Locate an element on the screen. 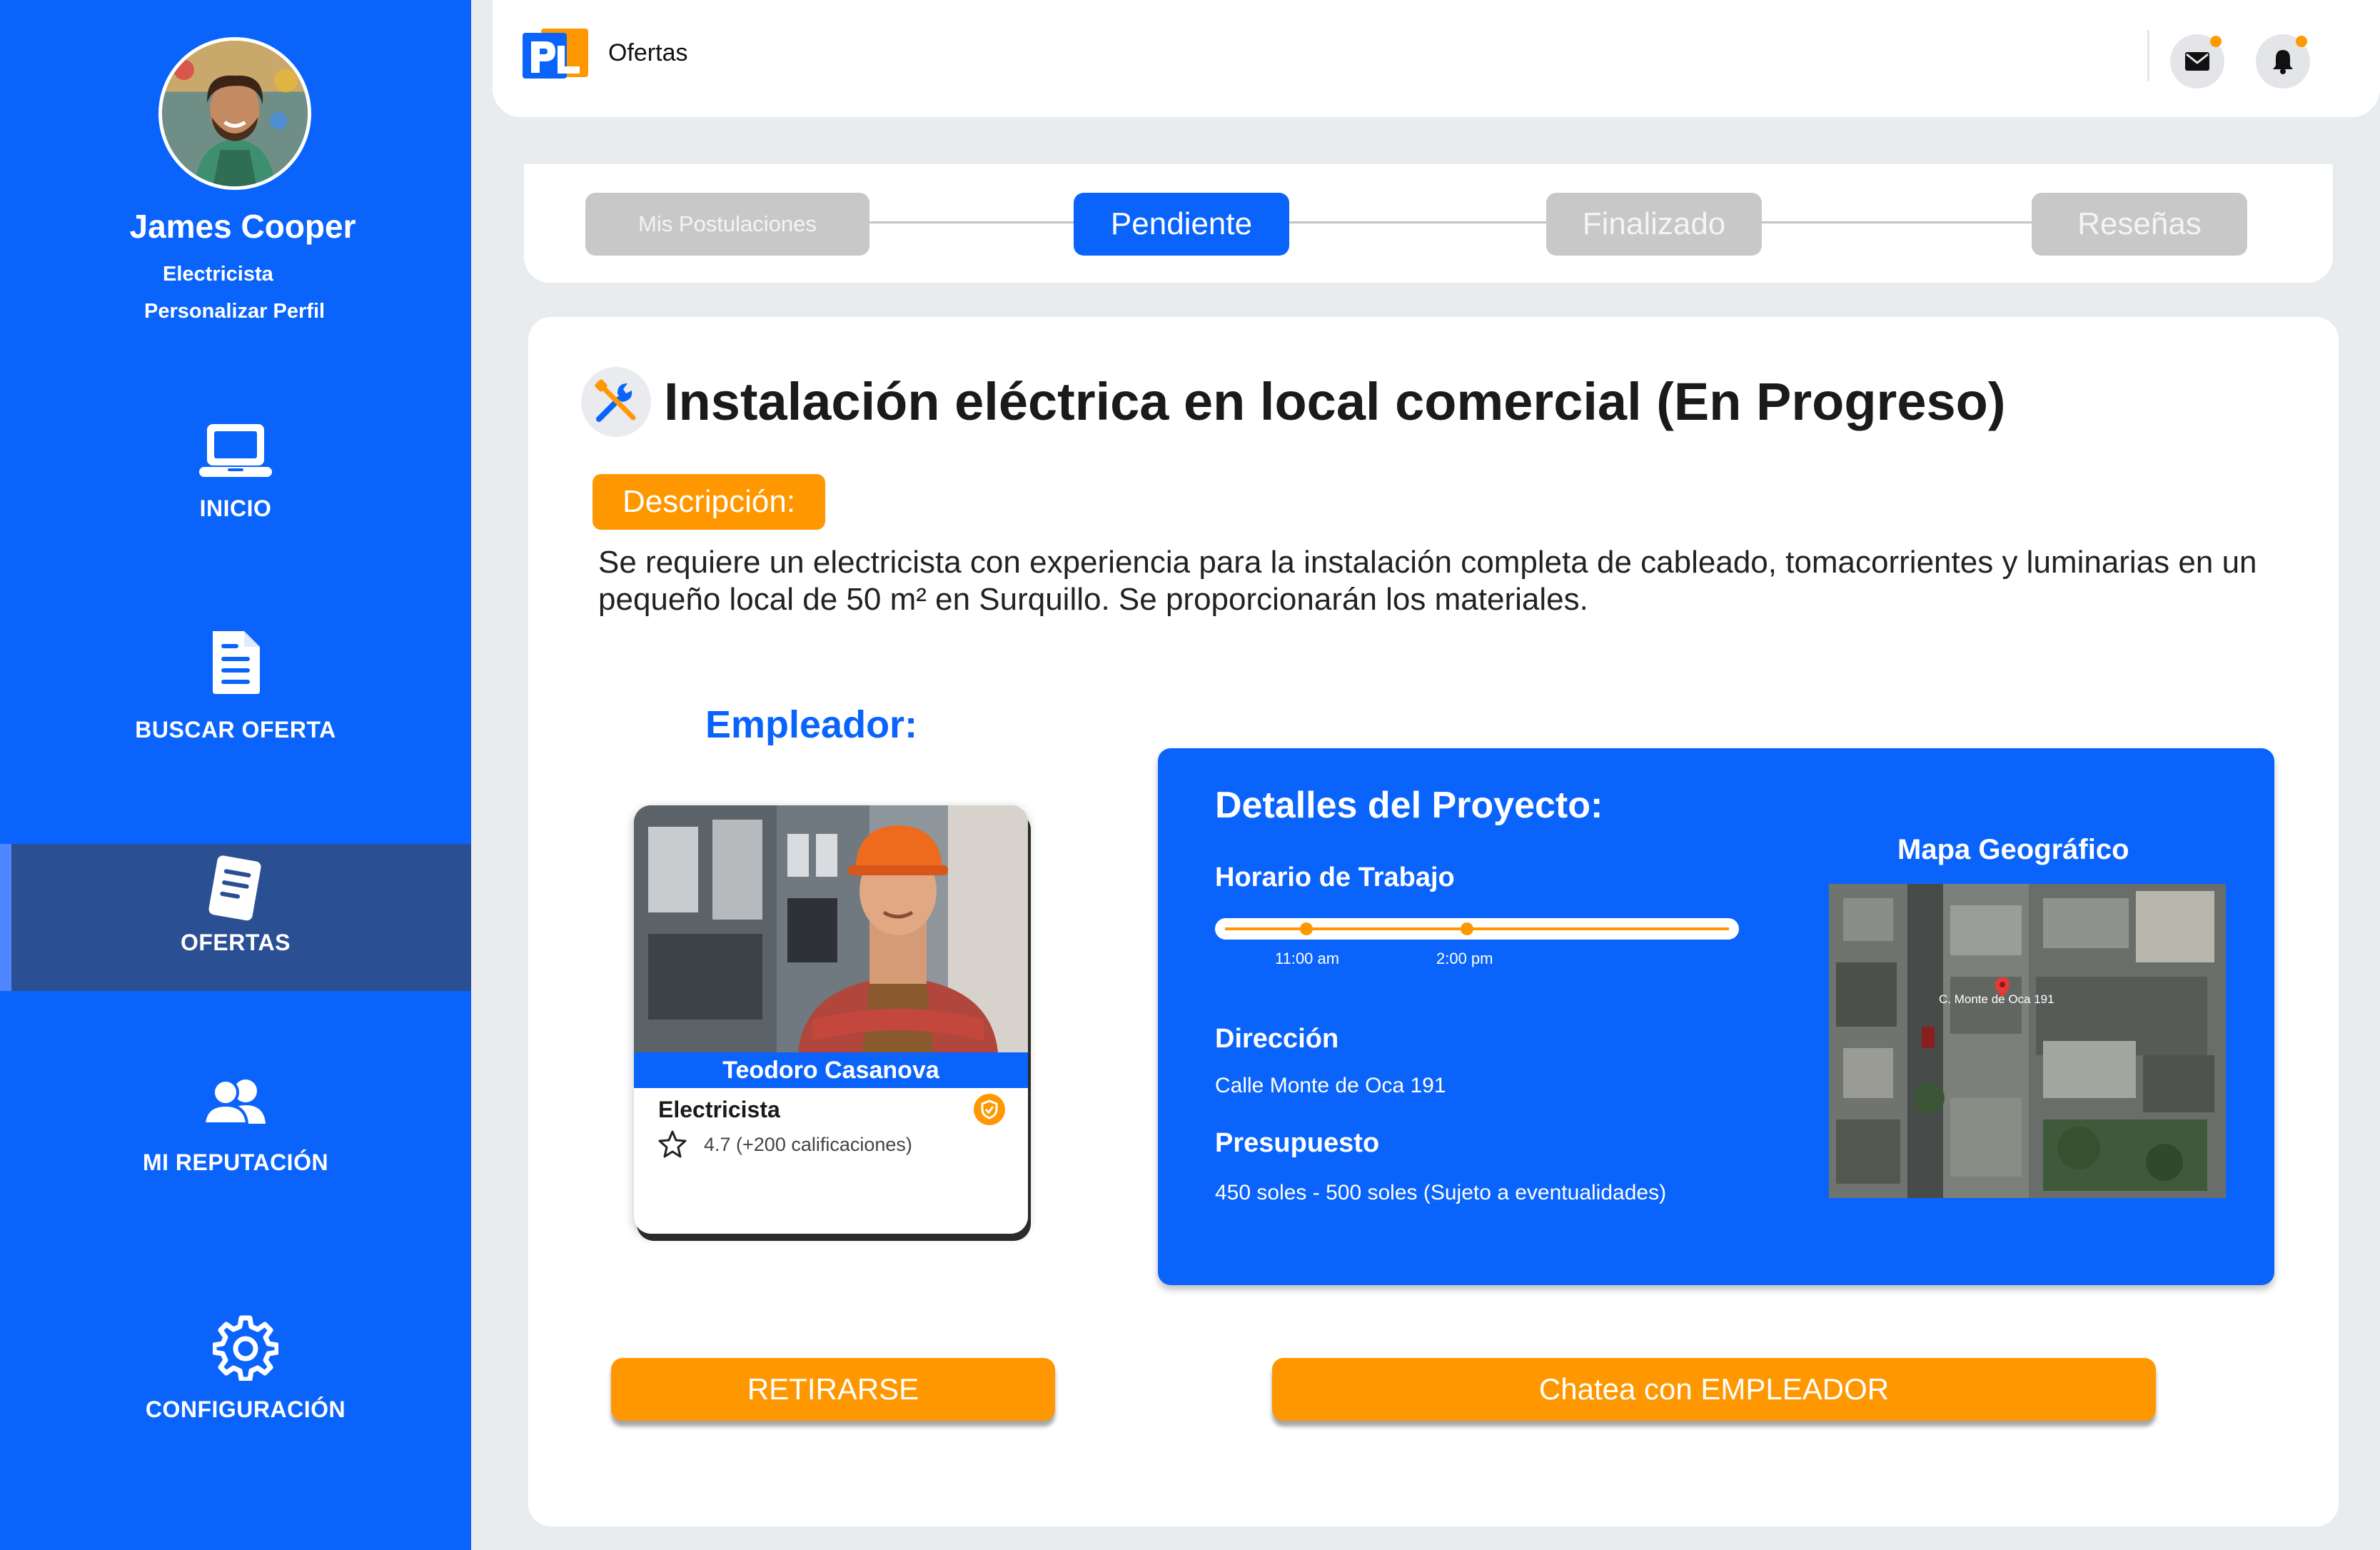 This screenshot has height=1550, width=2380. satellite-map is located at coordinates (2027, 1041).